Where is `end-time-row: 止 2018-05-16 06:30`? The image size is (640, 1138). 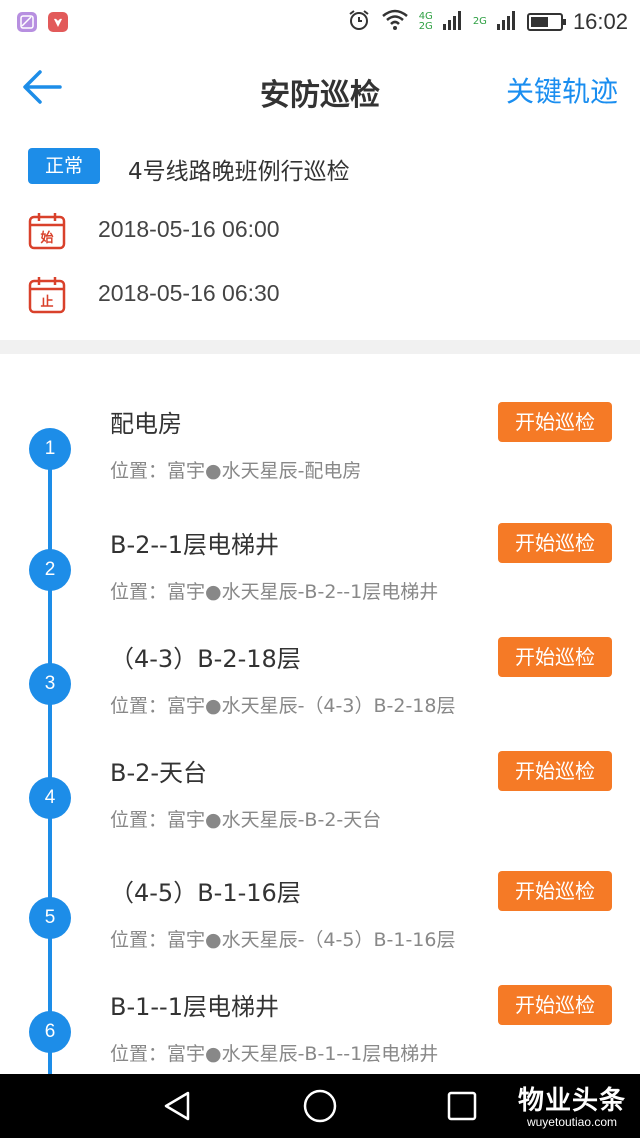
end-time-row: 止 2018-05-16 06:30 is located at coordinates (328, 294).